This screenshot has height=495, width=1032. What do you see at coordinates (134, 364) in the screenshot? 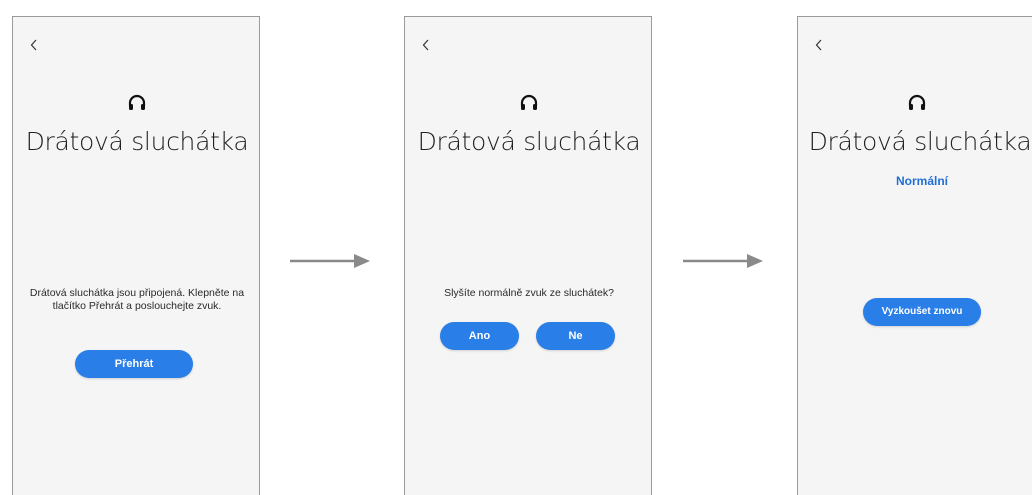
I see `play-button: Přehrát` at bounding box center [134, 364].